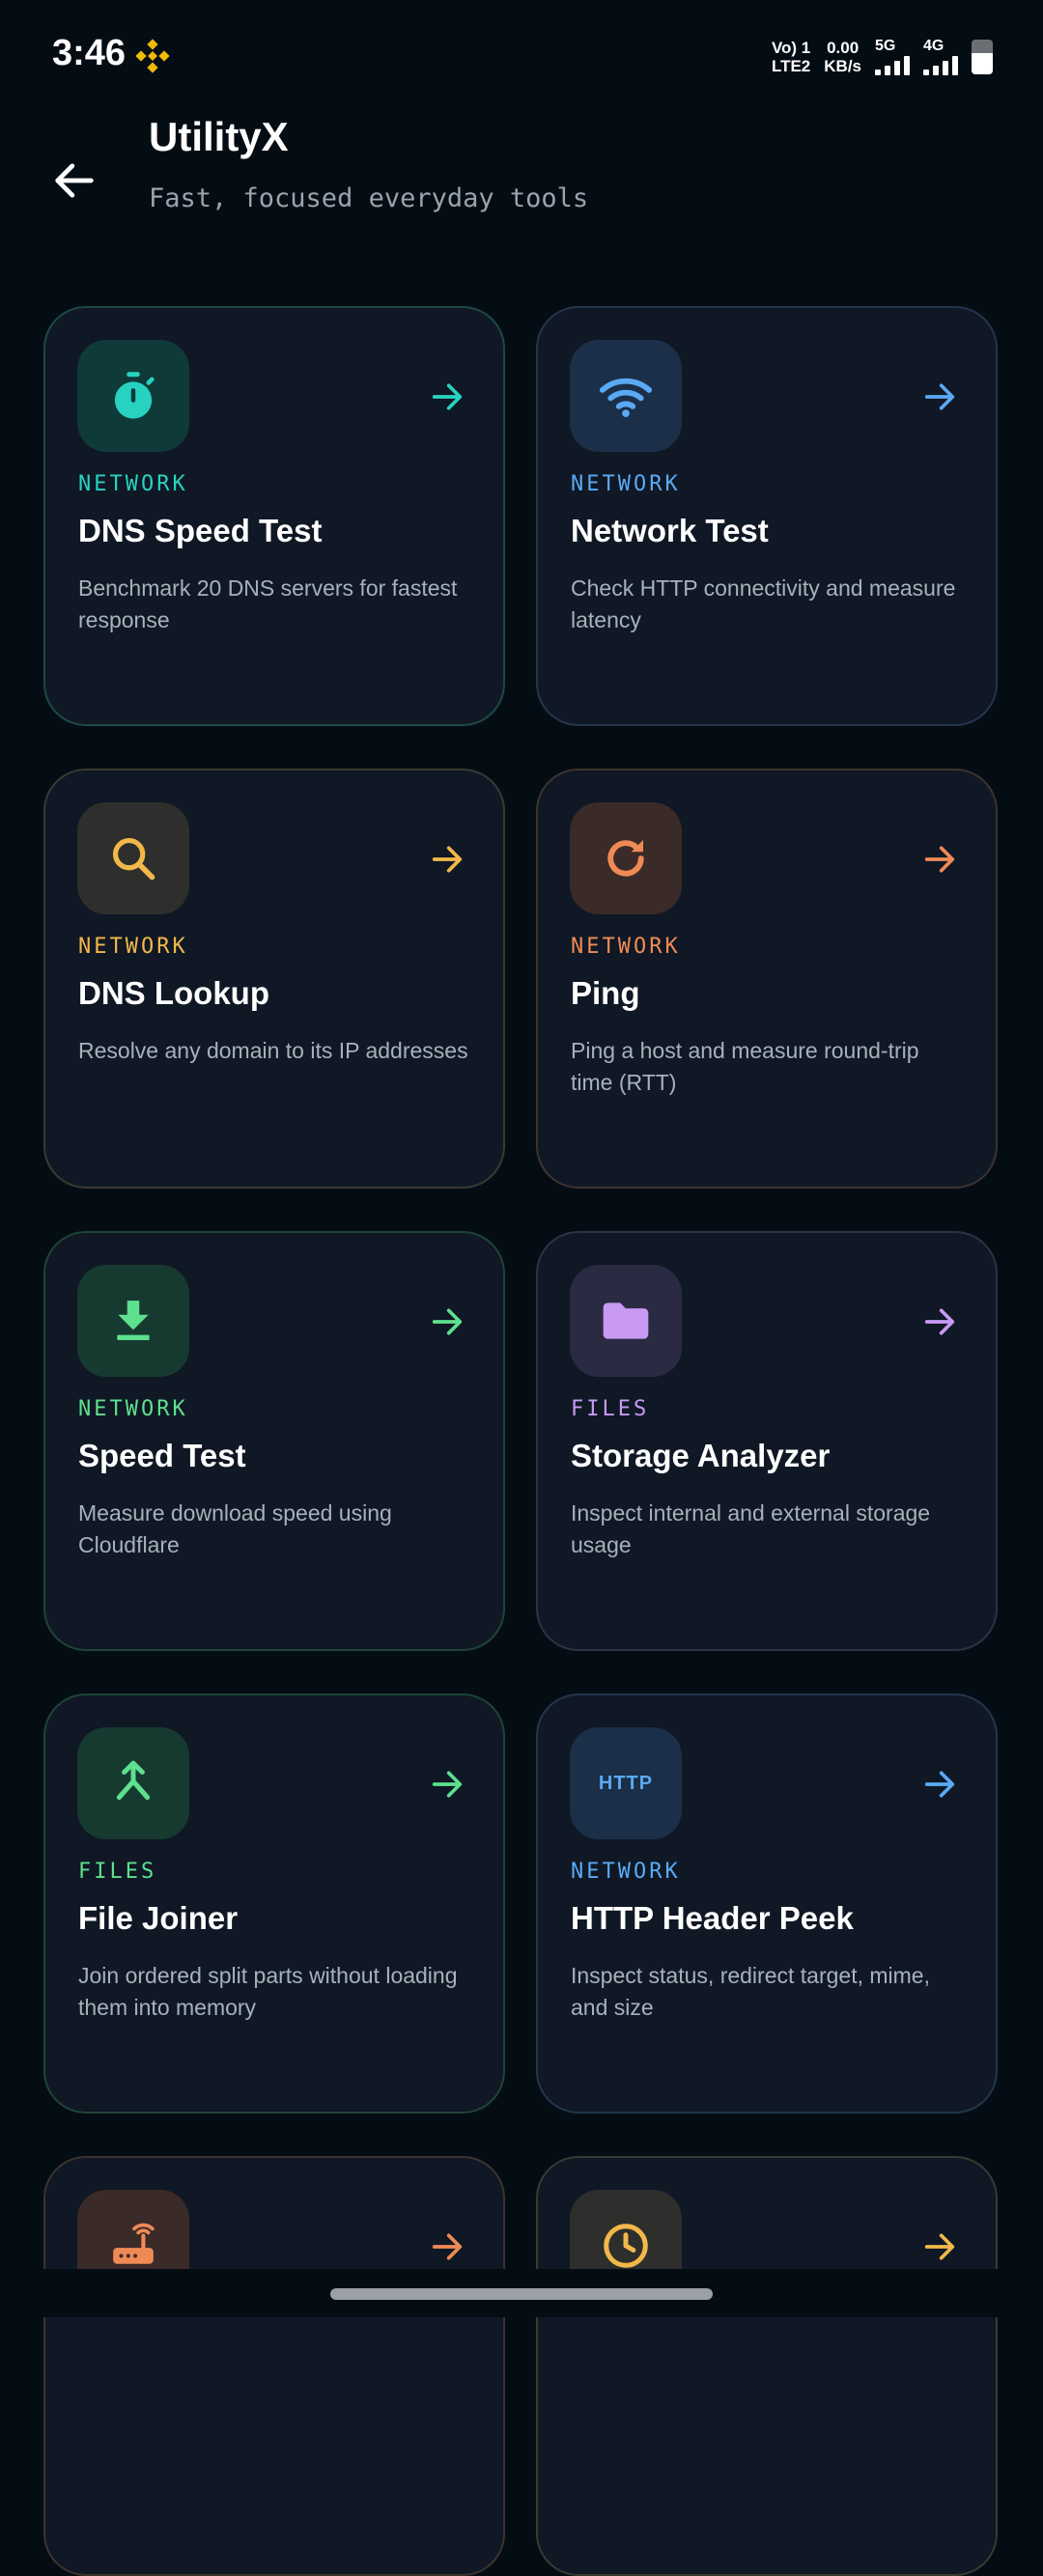 This screenshot has height=2576, width=1043. Describe the element at coordinates (219, 136) in the screenshot. I see `page-title: UtilityX` at that location.